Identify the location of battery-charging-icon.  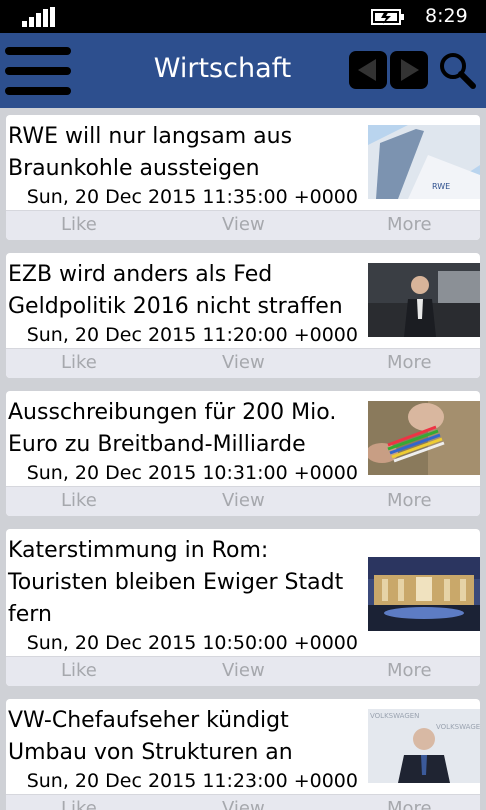
(387, 17).